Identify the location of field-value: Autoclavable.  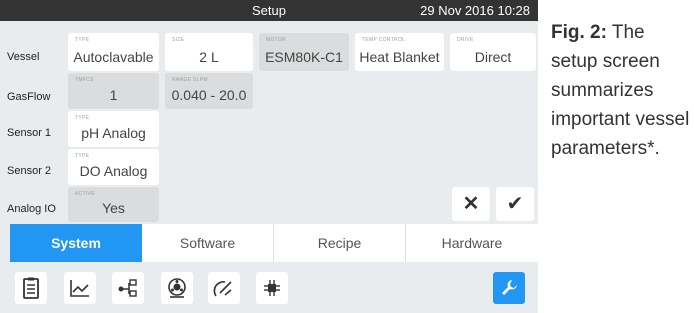
(113, 57).